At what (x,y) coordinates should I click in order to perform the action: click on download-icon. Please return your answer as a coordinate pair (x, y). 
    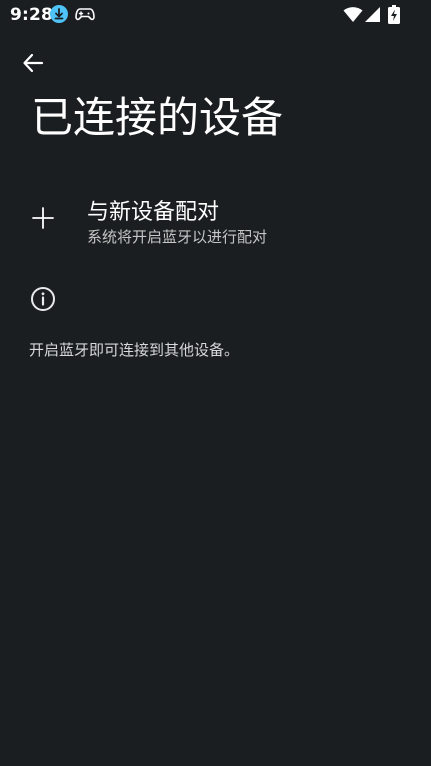
    Looking at the image, I should click on (59, 16).